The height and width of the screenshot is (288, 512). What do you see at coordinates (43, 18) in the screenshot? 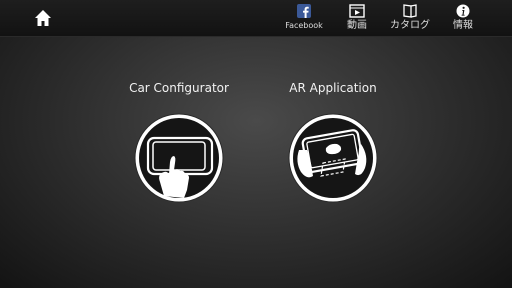
I see `home-icon` at bounding box center [43, 18].